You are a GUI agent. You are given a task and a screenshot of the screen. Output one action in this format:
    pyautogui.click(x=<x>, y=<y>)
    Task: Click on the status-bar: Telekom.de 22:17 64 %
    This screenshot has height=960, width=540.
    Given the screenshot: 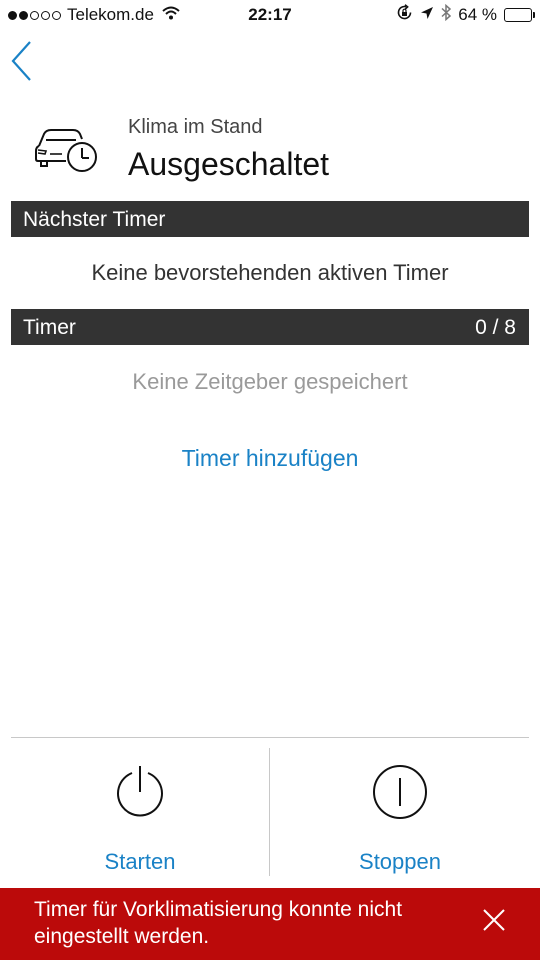 What is the action you would take?
    pyautogui.click(x=270, y=15)
    